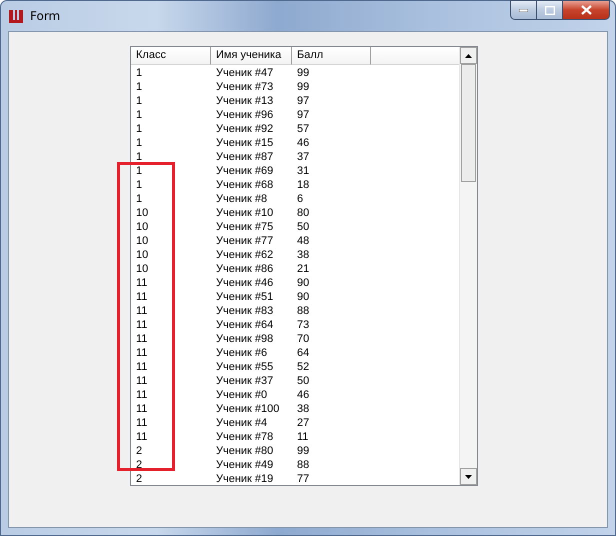 This screenshot has height=536, width=616. I want to click on table-cell-text: 31, so click(303, 171).